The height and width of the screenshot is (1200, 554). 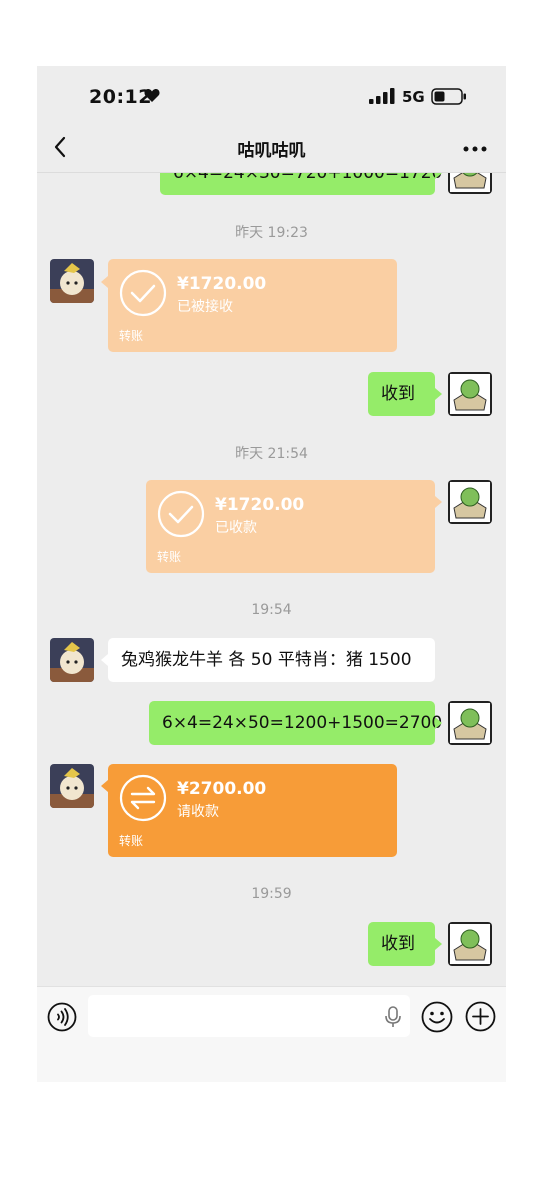 I want to click on transfer-card-collected: ¥1720.00 已收款 转账, so click(x=290, y=526).